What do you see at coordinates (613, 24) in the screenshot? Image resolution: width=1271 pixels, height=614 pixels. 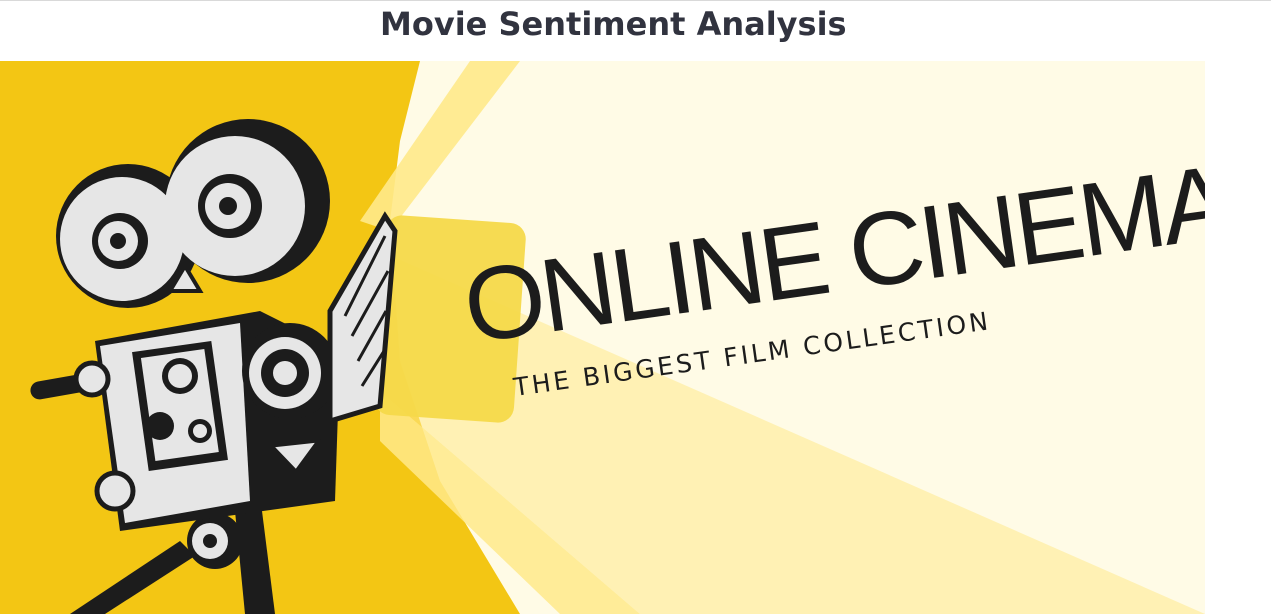 I see `page-title: Movie Sentiment Analysis` at bounding box center [613, 24].